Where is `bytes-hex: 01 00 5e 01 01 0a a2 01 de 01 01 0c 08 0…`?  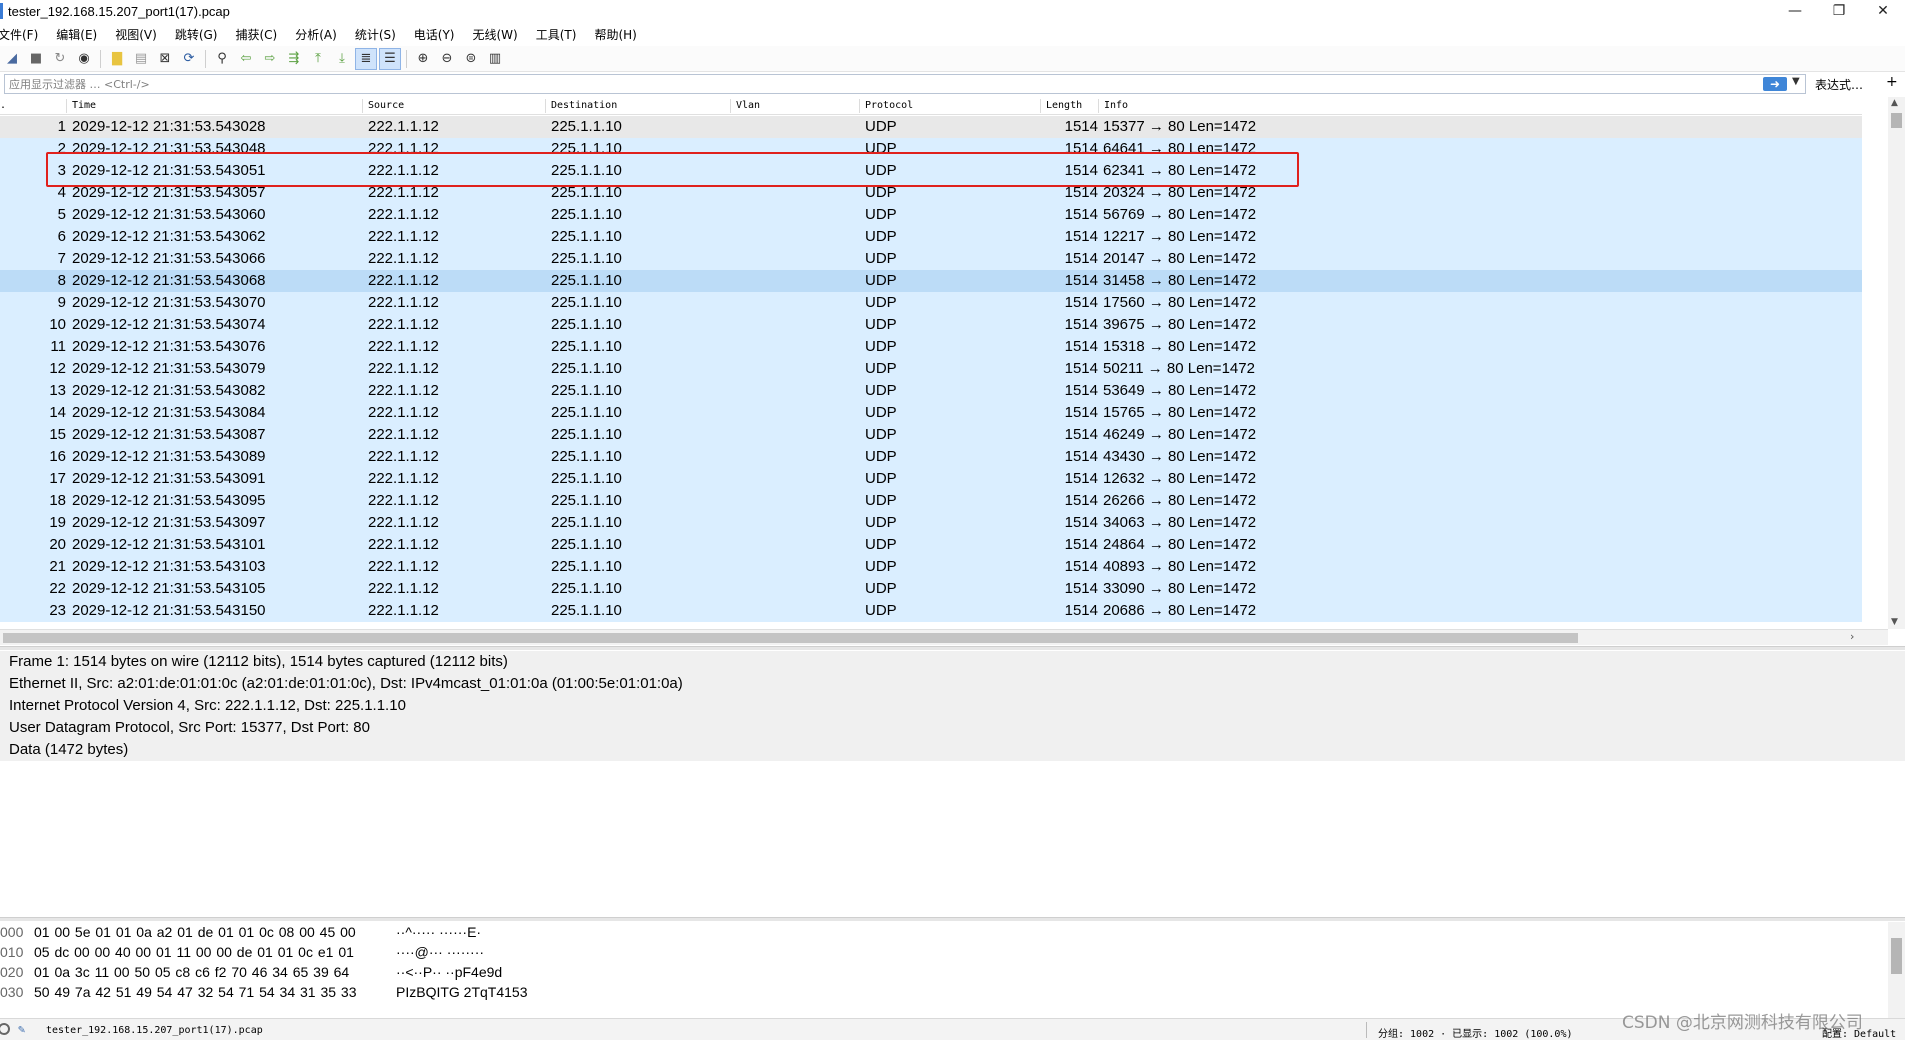 bytes-hex: 01 00 5e 01 01 0a a2 01 de 01 01 0c 08 0… is located at coordinates (195, 932).